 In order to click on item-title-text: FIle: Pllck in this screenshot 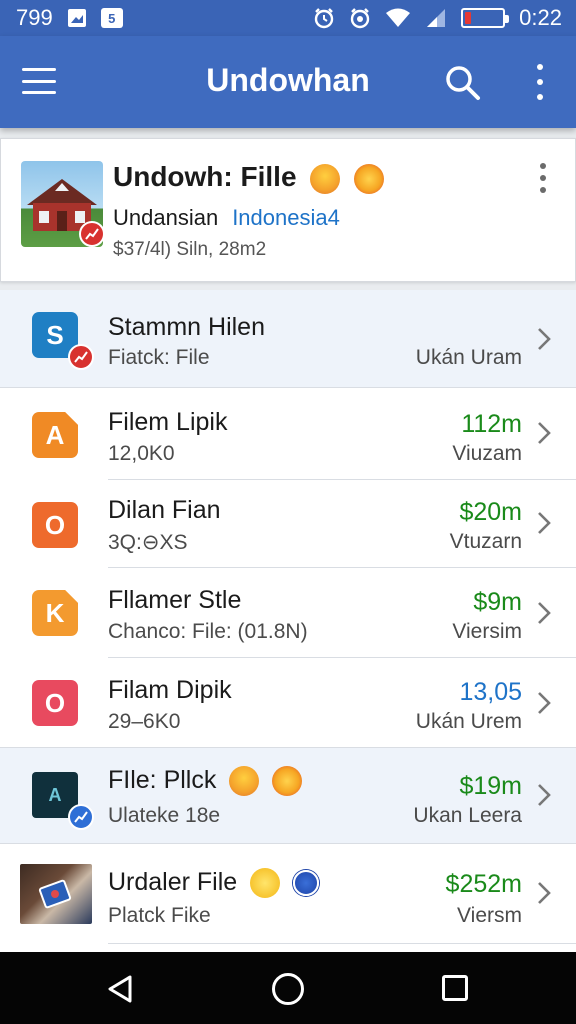, I will do `click(162, 780)`.